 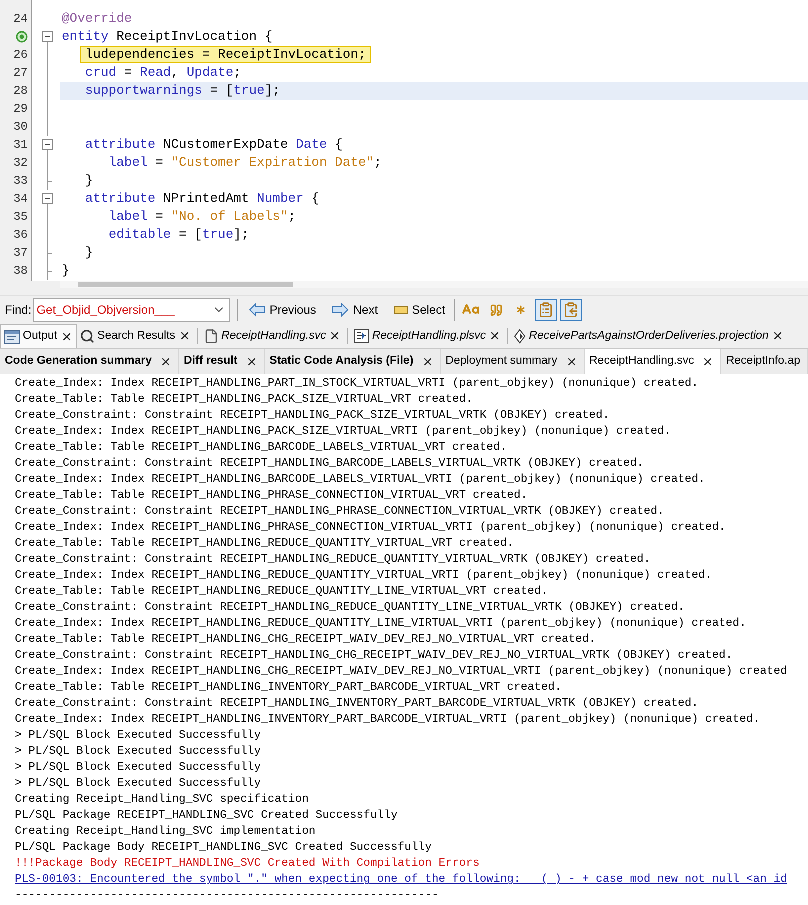 What do you see at coordinates (272, 336) in the screenshot?
I see `output-tab: ReceiptHandling.svc` at bounding box center [272, 336].